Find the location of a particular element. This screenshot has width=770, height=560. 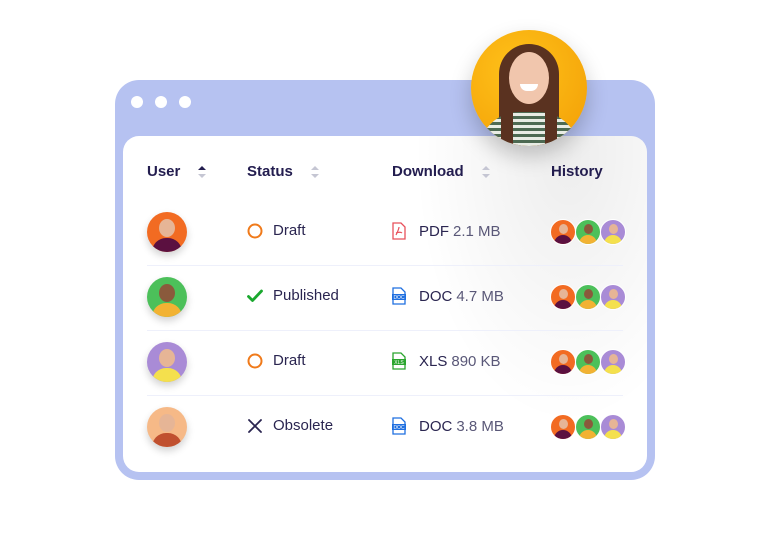

window-controls is located at coordinates (161, 102).